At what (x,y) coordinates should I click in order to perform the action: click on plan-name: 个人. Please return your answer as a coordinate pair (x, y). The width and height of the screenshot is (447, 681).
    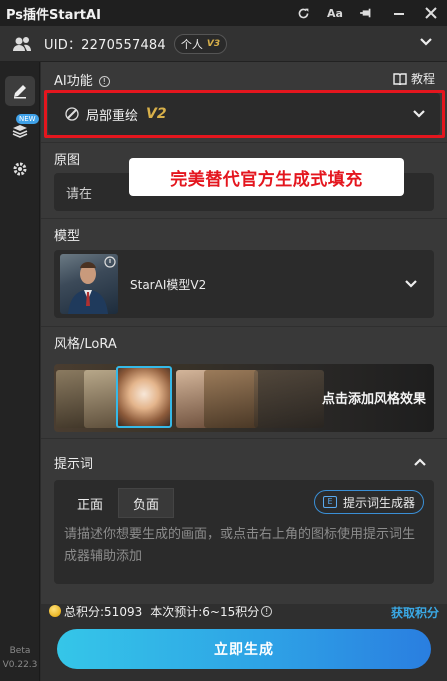
    Looking at the image, I should click on (191, 44).